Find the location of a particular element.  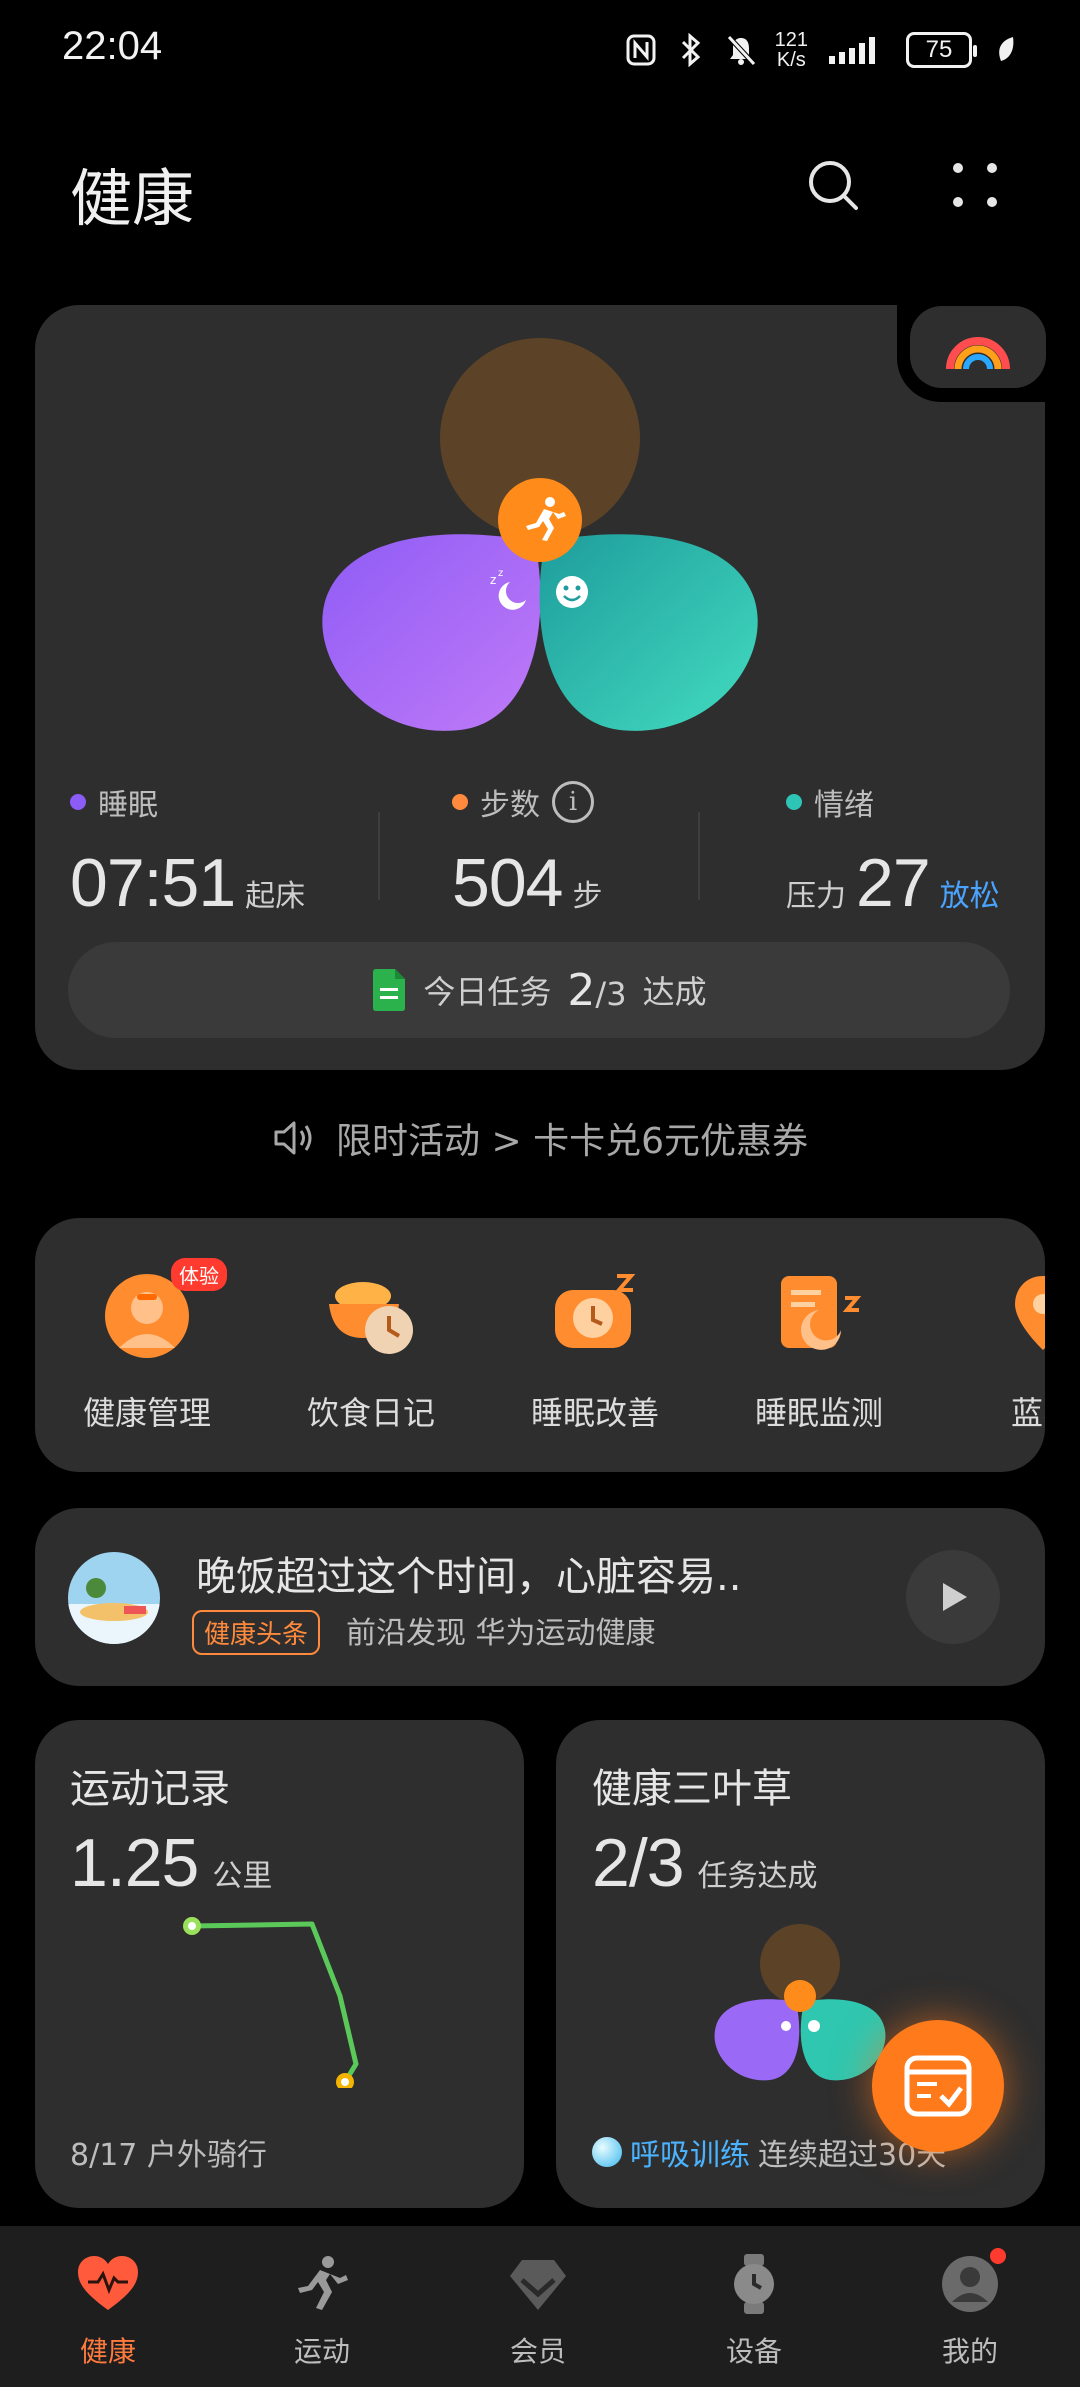

clover-title: 健康三叶草 is located at coordinates (692, 1789).